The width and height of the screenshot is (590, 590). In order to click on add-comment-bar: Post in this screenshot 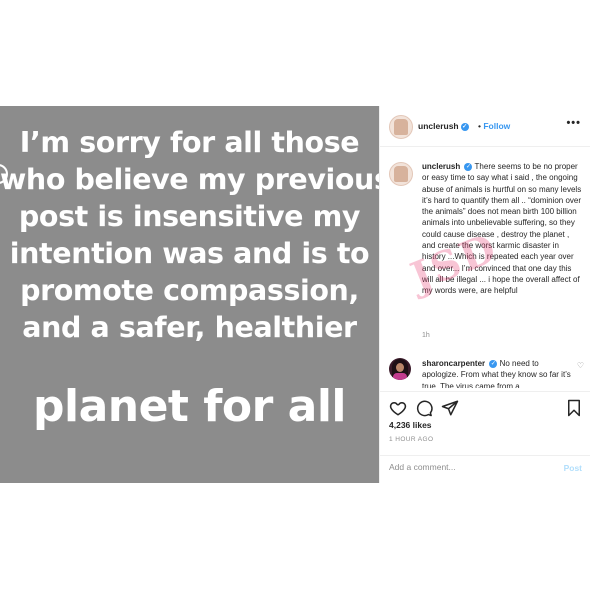, I will do `click(485, 469)`.